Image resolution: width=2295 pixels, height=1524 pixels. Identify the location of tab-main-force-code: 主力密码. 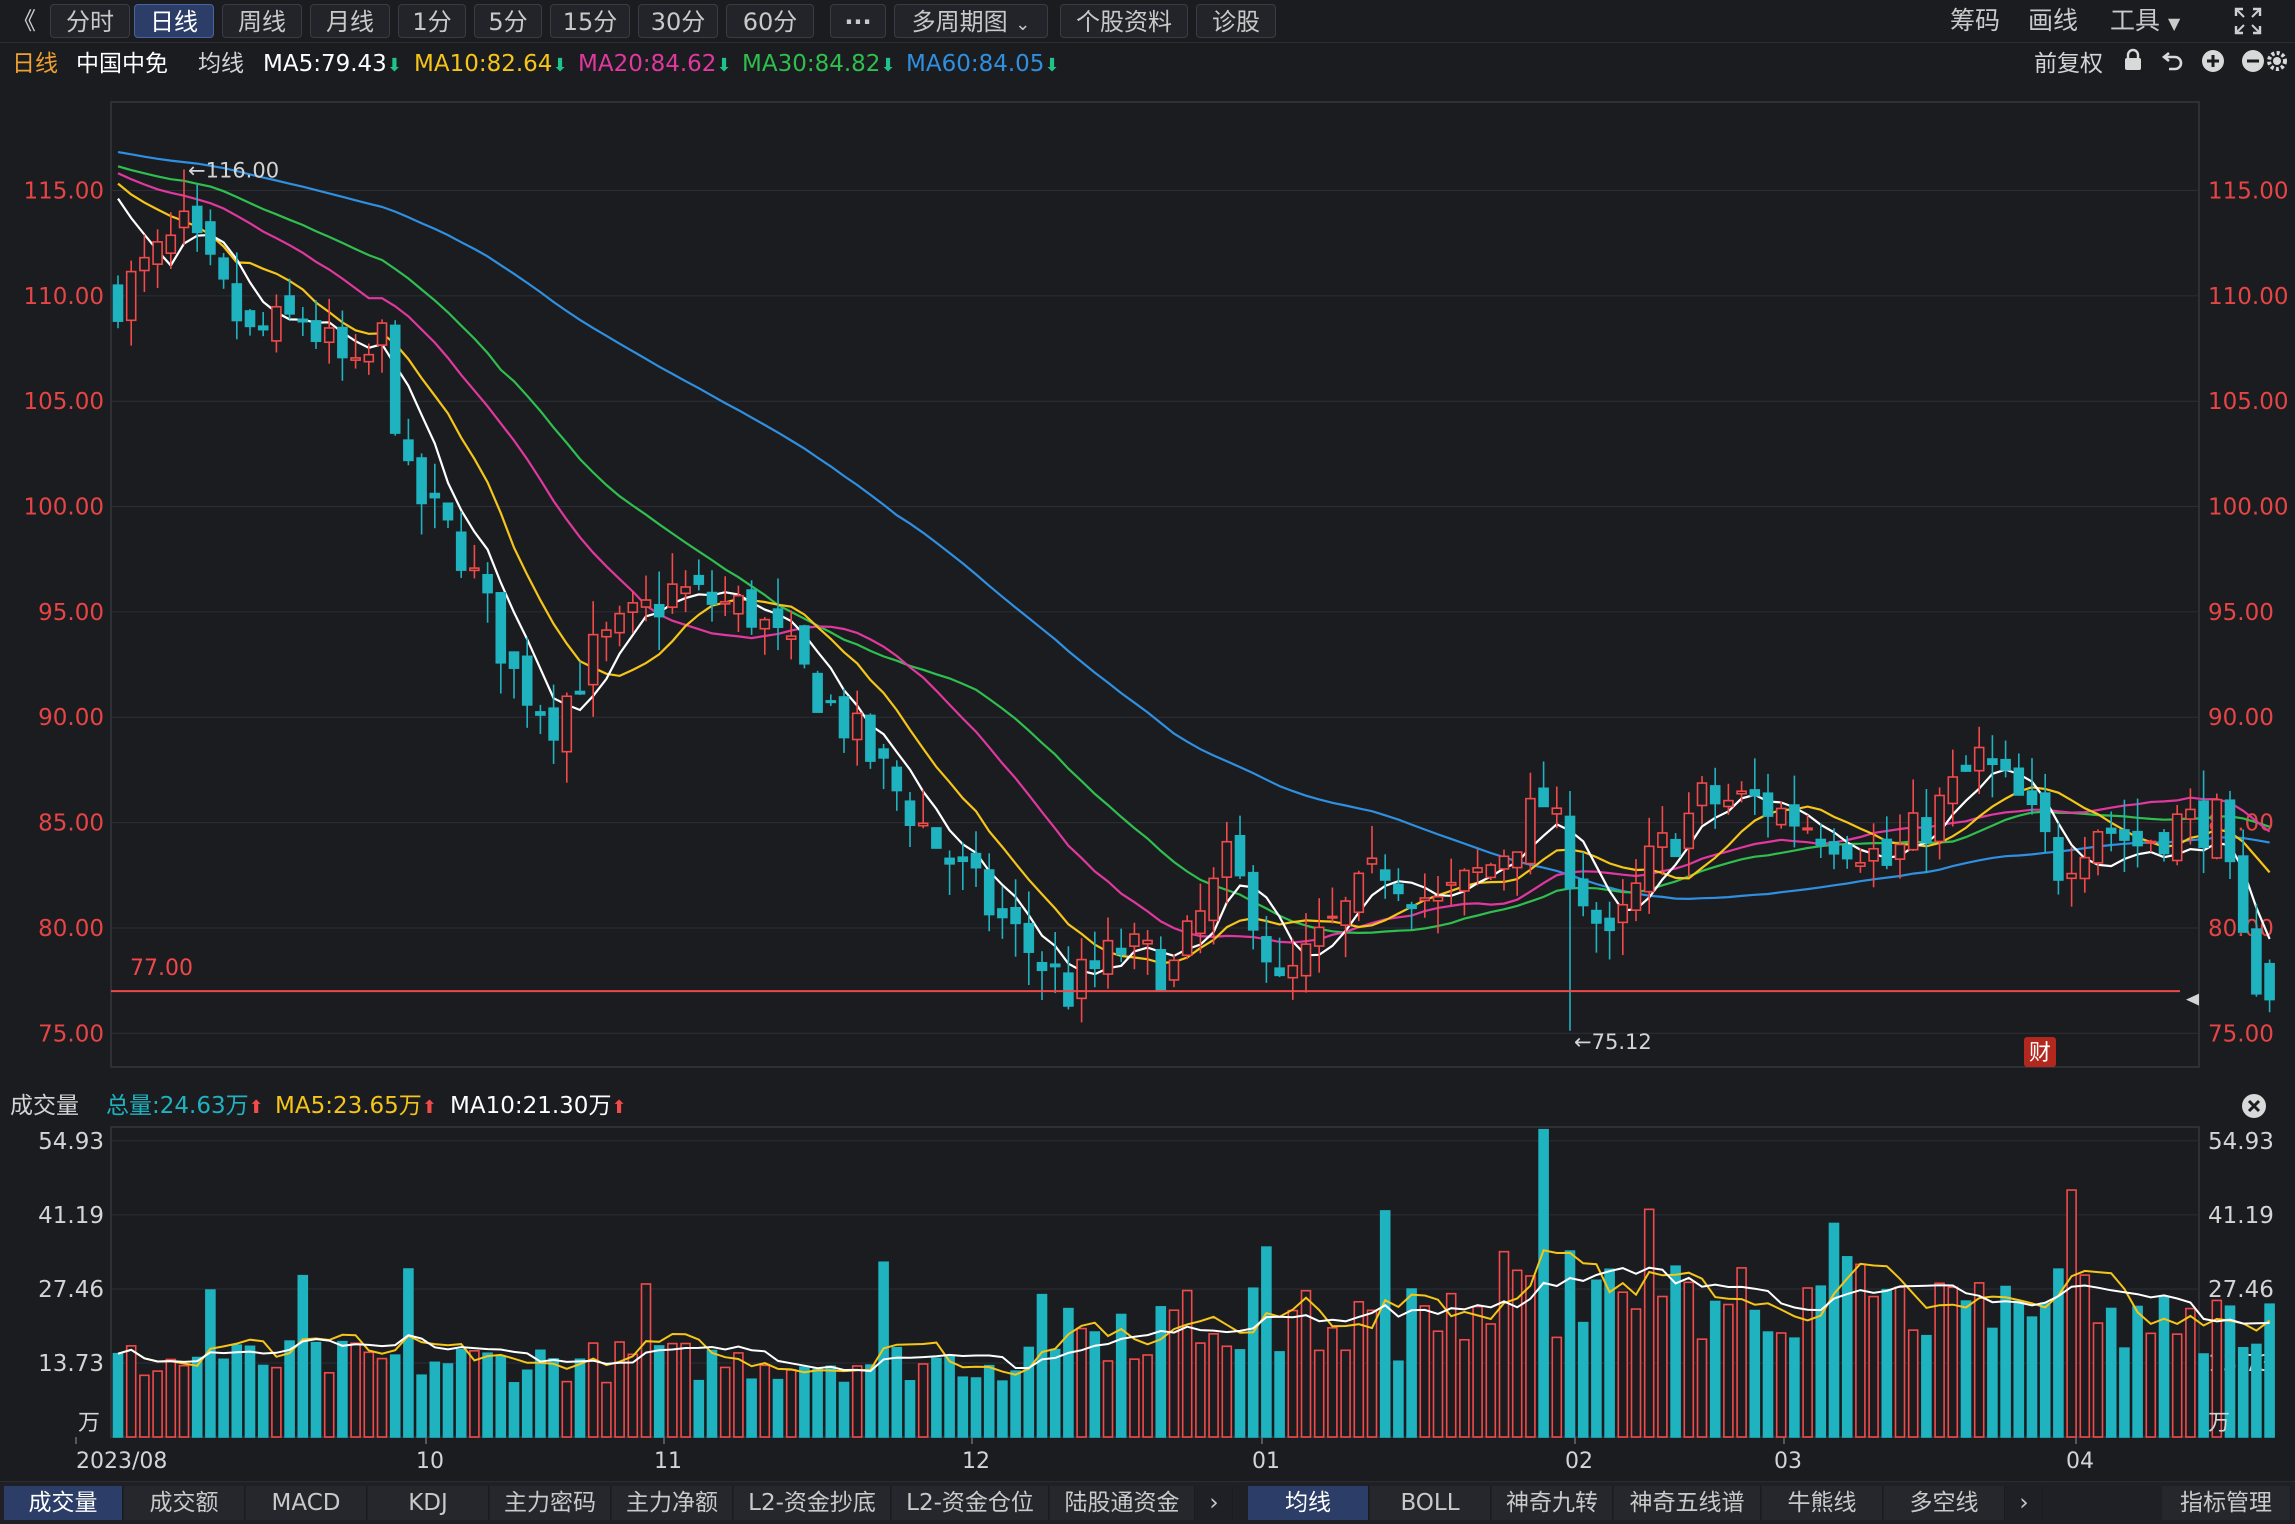
(550, 1503).